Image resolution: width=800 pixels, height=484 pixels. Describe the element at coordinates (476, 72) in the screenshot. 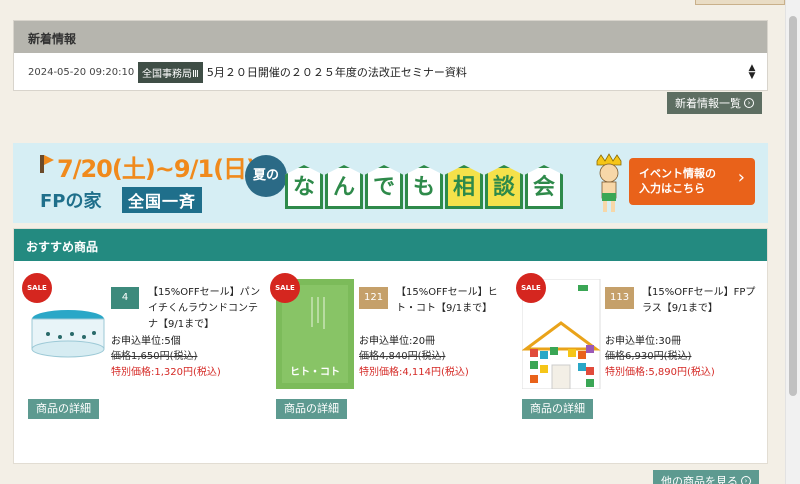

I see `news-title-link: 5月２０日開催の２０２５年度の法改正セミナー資料` at that location.